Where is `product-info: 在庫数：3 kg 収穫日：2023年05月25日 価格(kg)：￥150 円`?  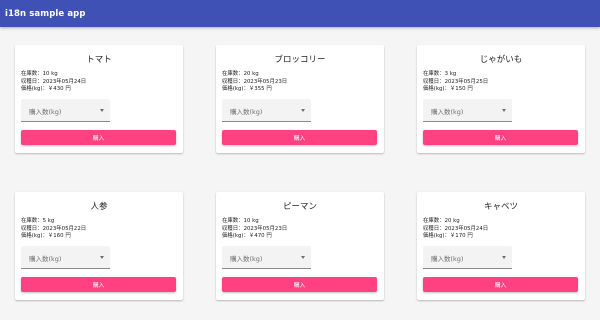 product-info: 在庫数：3 kg 収穫日：2023年05月25日 価格(kg)：￥150 円 is located at coordinates (455, 82).